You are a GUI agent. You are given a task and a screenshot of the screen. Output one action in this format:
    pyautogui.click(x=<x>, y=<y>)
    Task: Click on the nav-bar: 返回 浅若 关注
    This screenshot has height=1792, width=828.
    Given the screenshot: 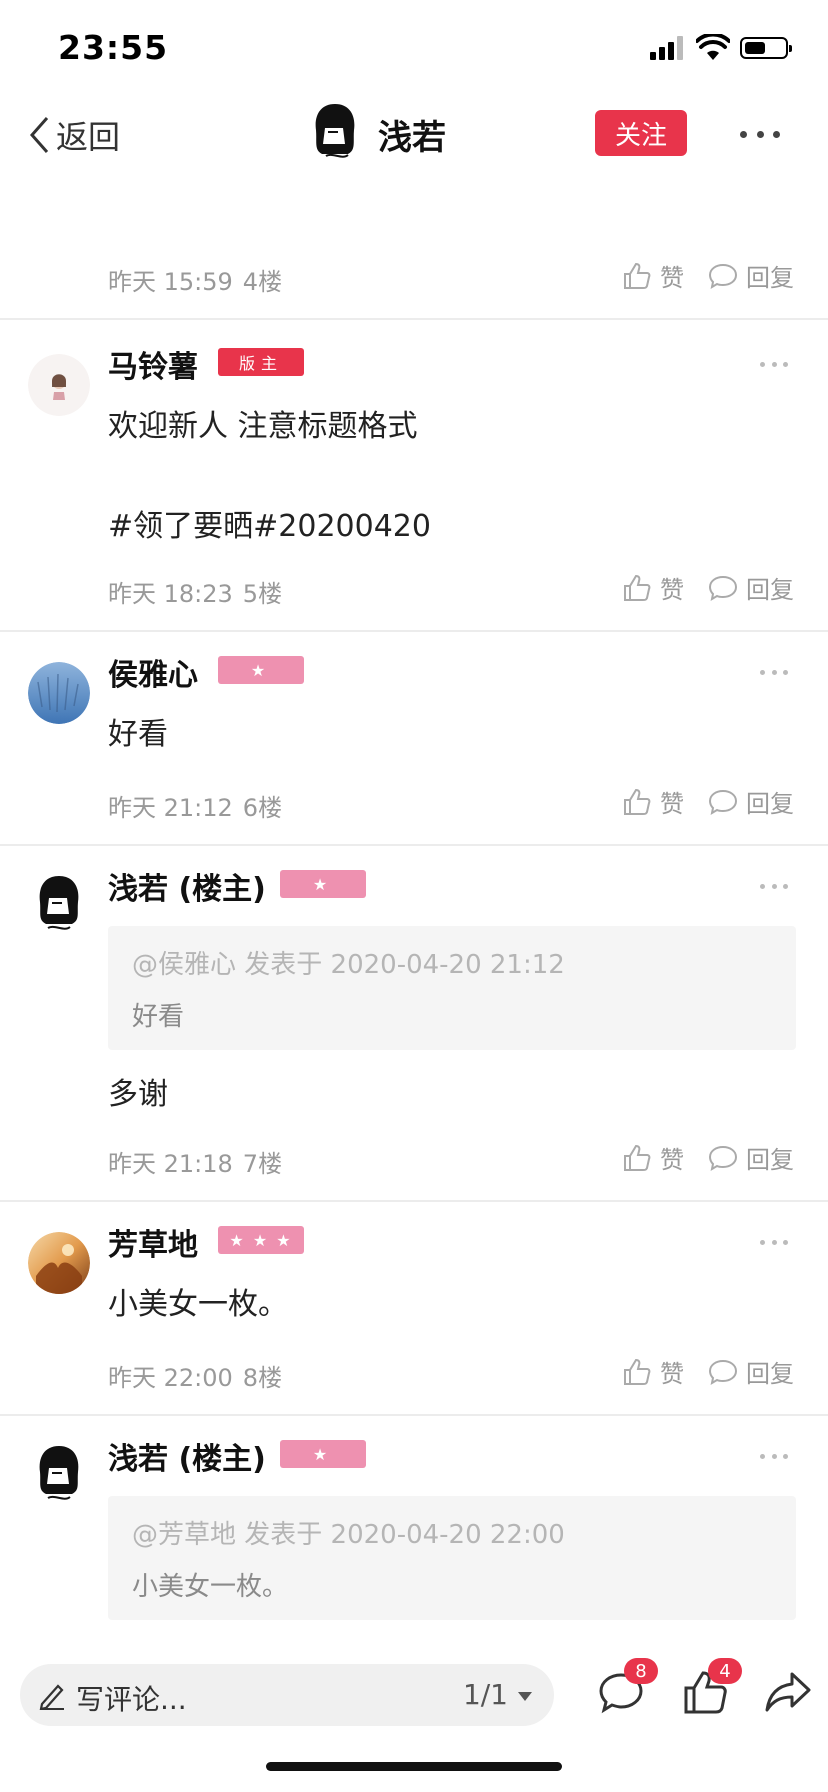 What is the action you would take?
    pyautogui.click(x=414, y=133)
    